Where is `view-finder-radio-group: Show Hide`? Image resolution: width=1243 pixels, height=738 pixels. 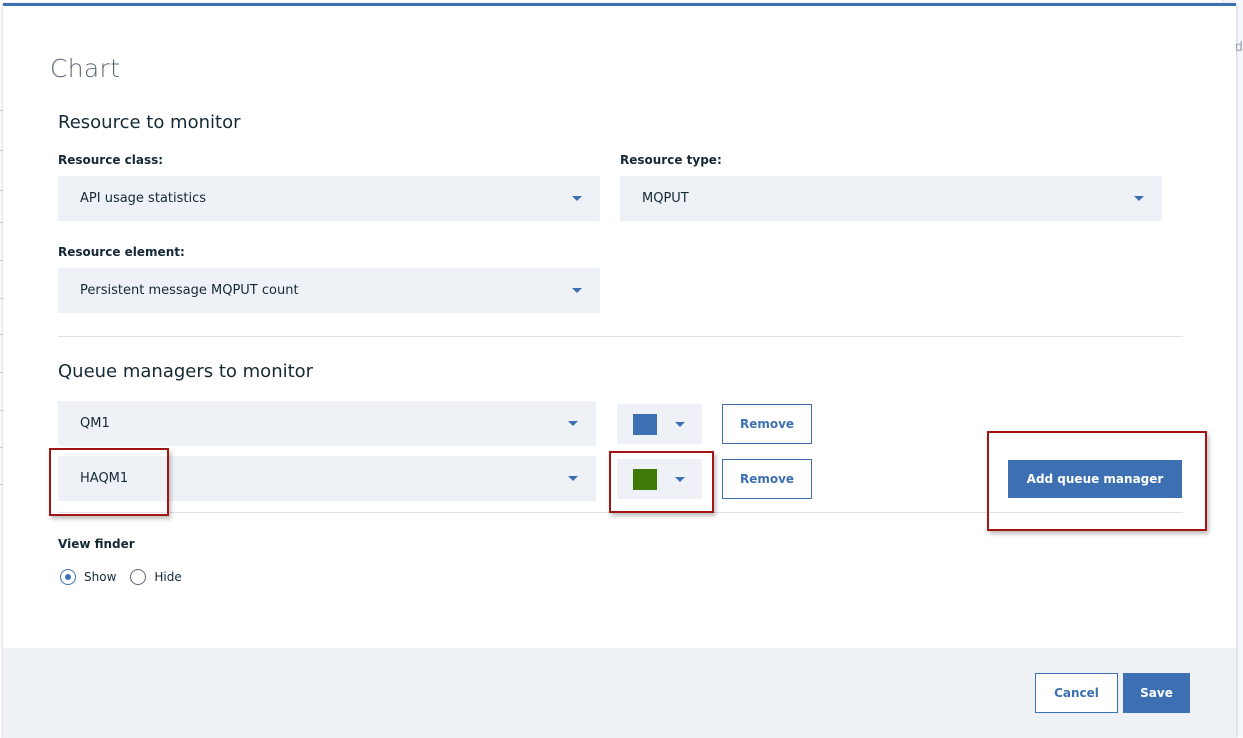
view-finder-radio-group: Show Hide is located at coordinates (128, 577).